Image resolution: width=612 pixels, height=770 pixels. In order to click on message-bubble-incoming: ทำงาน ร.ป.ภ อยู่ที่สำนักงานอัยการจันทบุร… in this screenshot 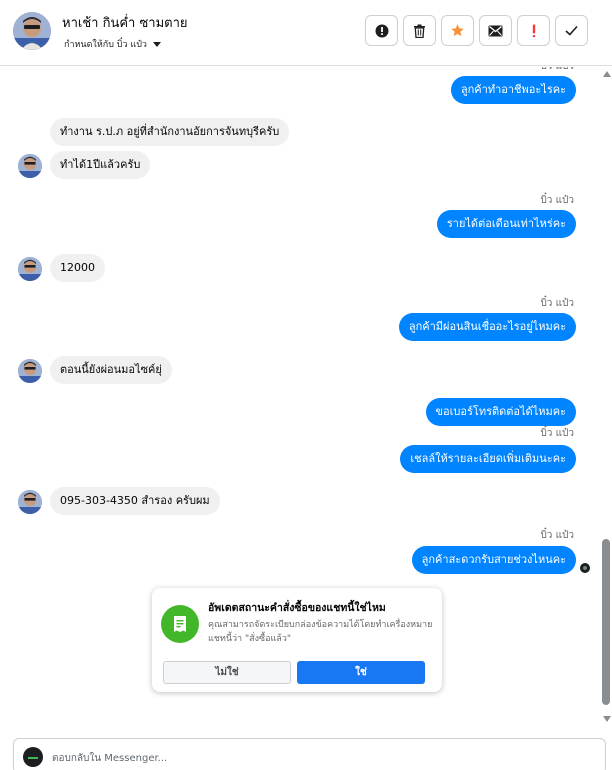, I will do `click(170, 132)`.